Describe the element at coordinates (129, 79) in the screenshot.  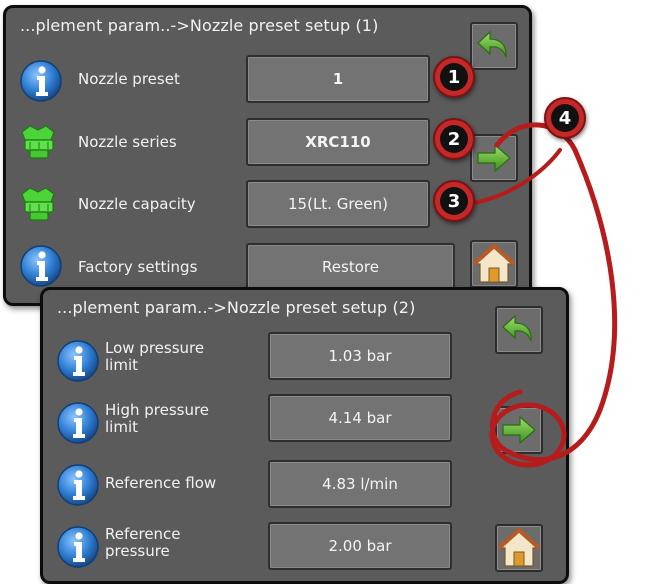
I see `nozzle-preset-label: Nozzle preset` at that location.